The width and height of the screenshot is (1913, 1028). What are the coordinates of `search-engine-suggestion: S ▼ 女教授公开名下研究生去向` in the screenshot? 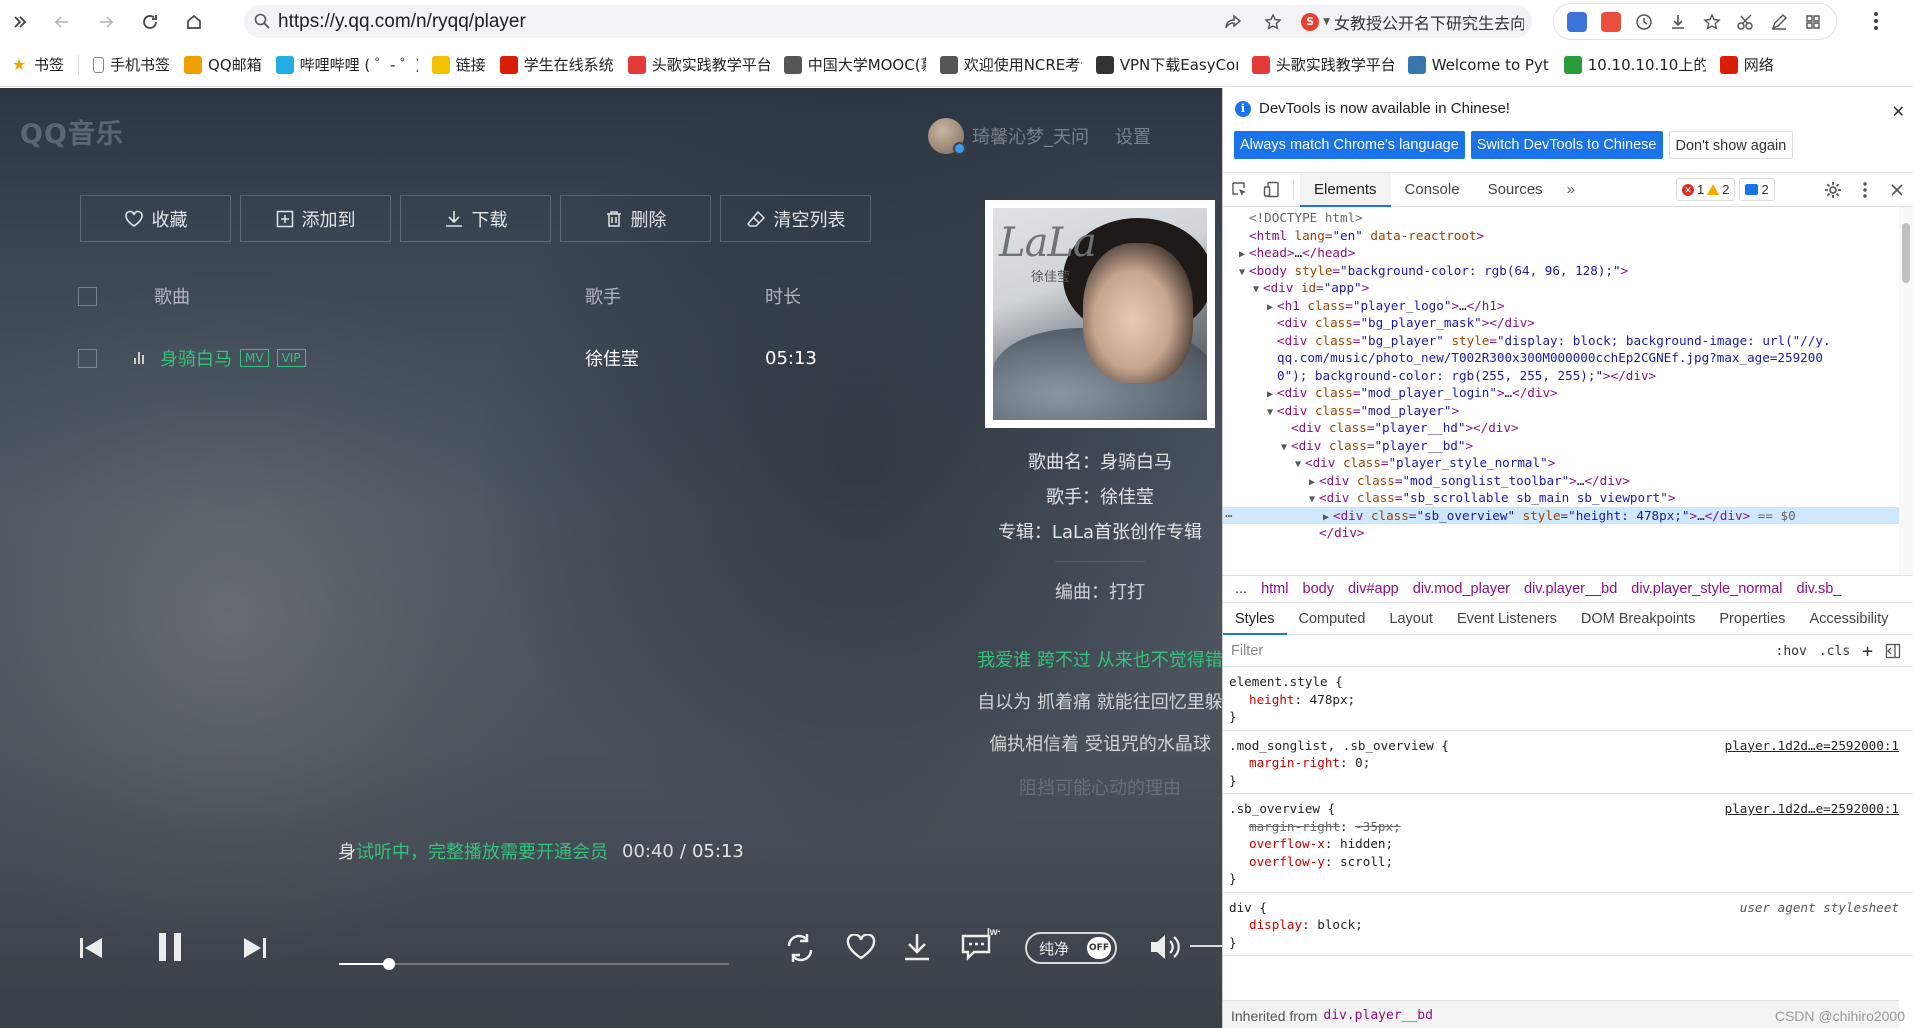 It's located at (1412, 22).